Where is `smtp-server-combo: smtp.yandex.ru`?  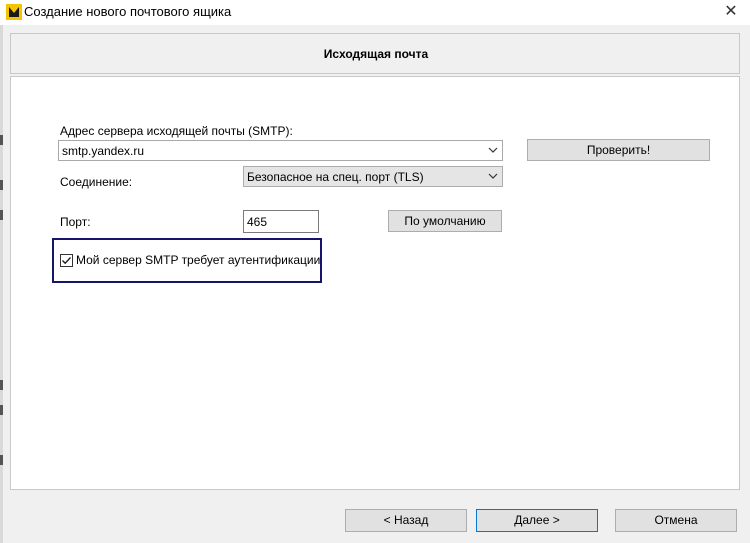
smtp-server-combo: smtp.yandex.ru is located at coordinates (280, 150).